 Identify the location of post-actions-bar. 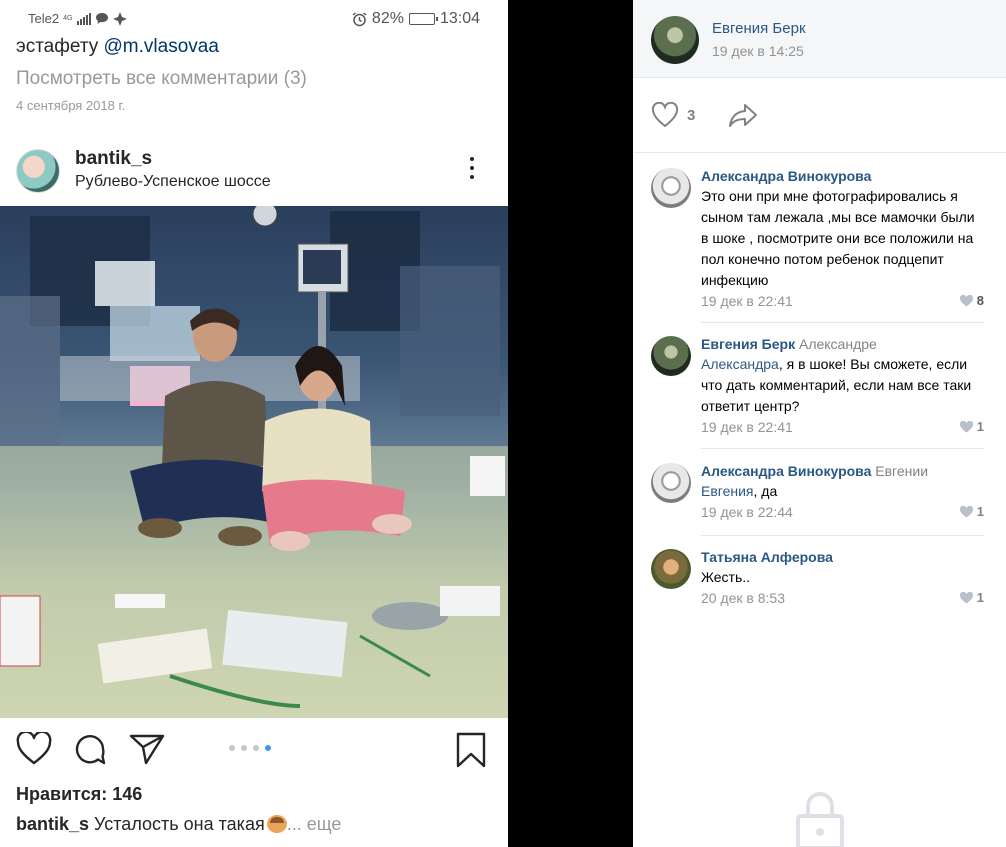
(254, 750).